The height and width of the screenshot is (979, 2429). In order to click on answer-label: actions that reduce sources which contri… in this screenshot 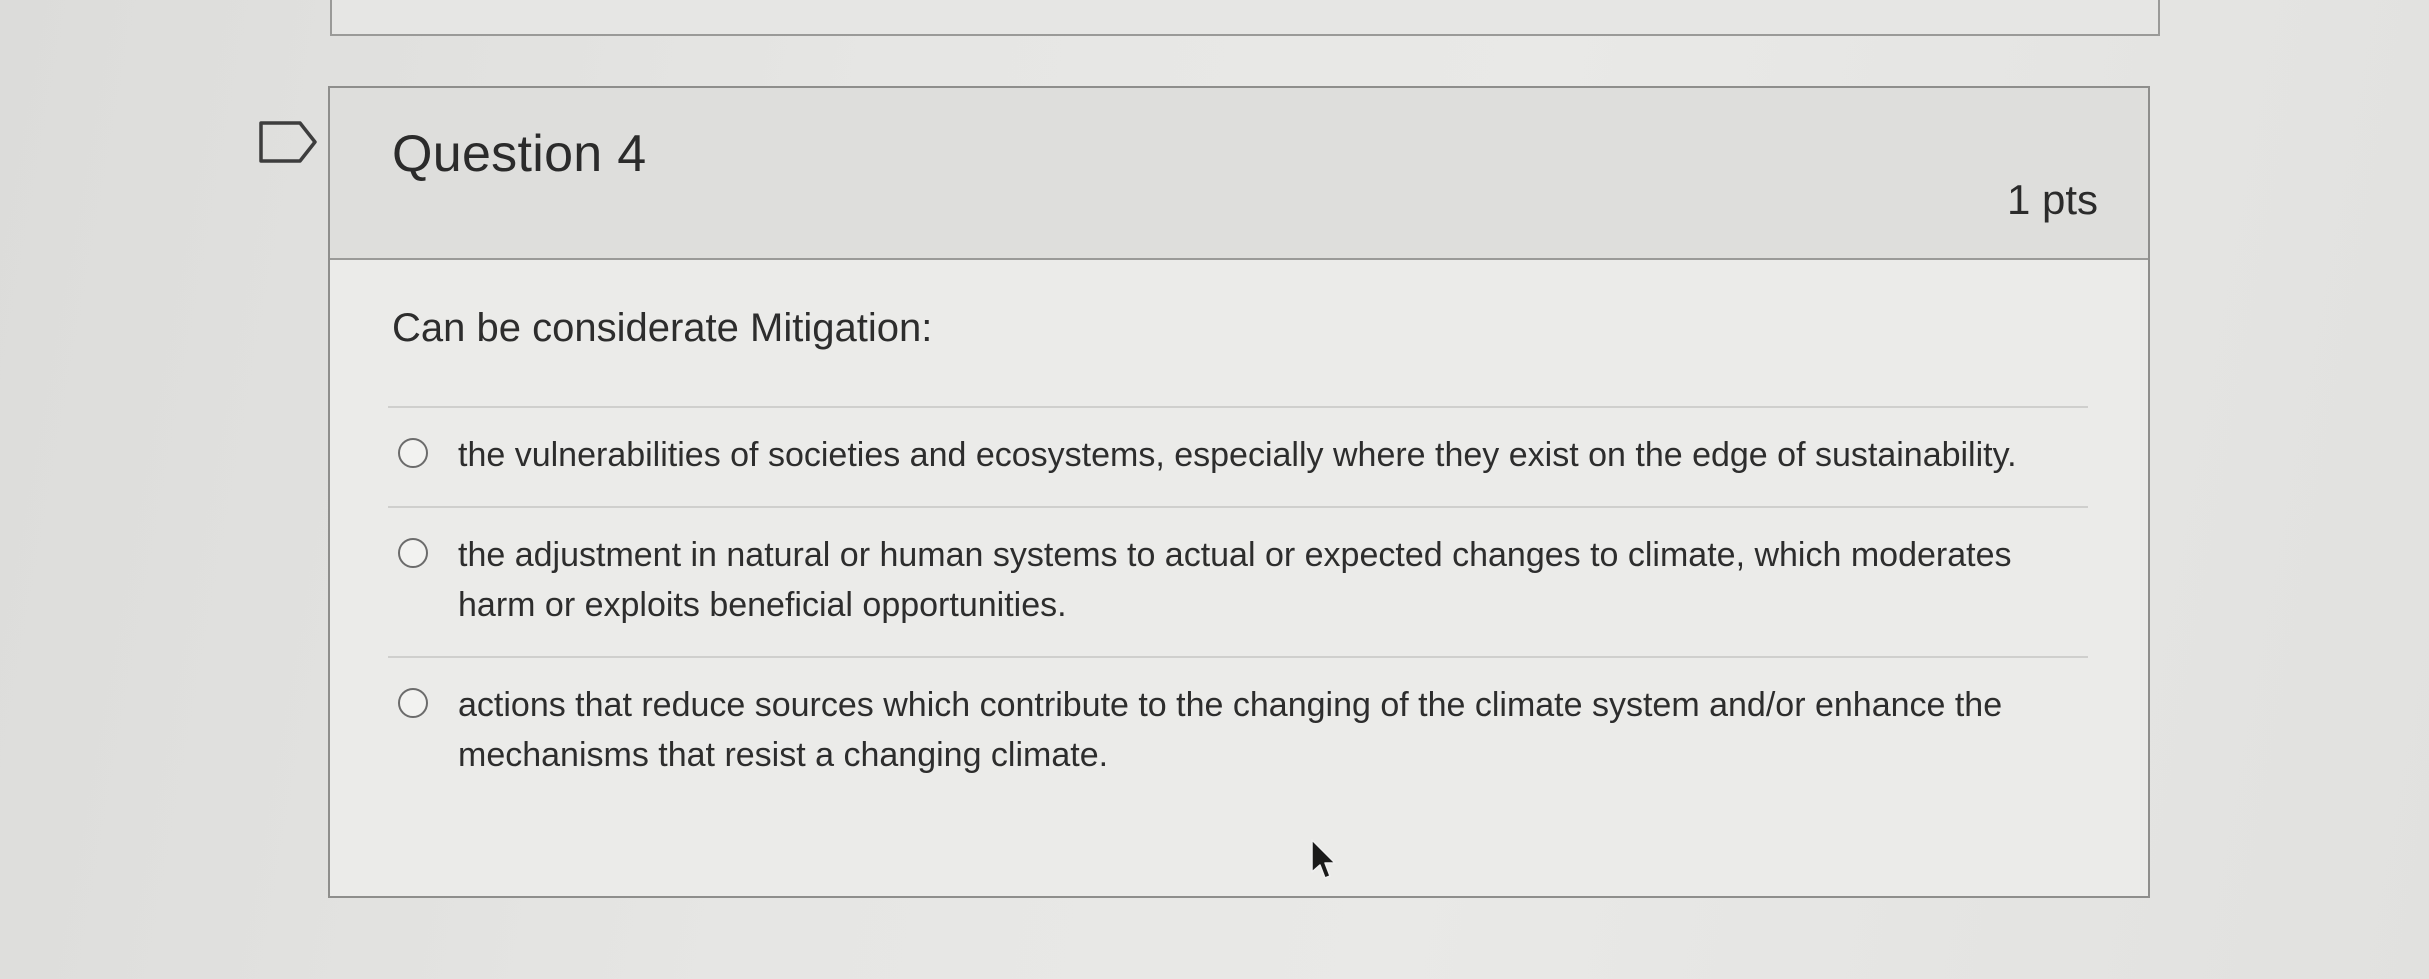, I will do `click(1273, 730)`.